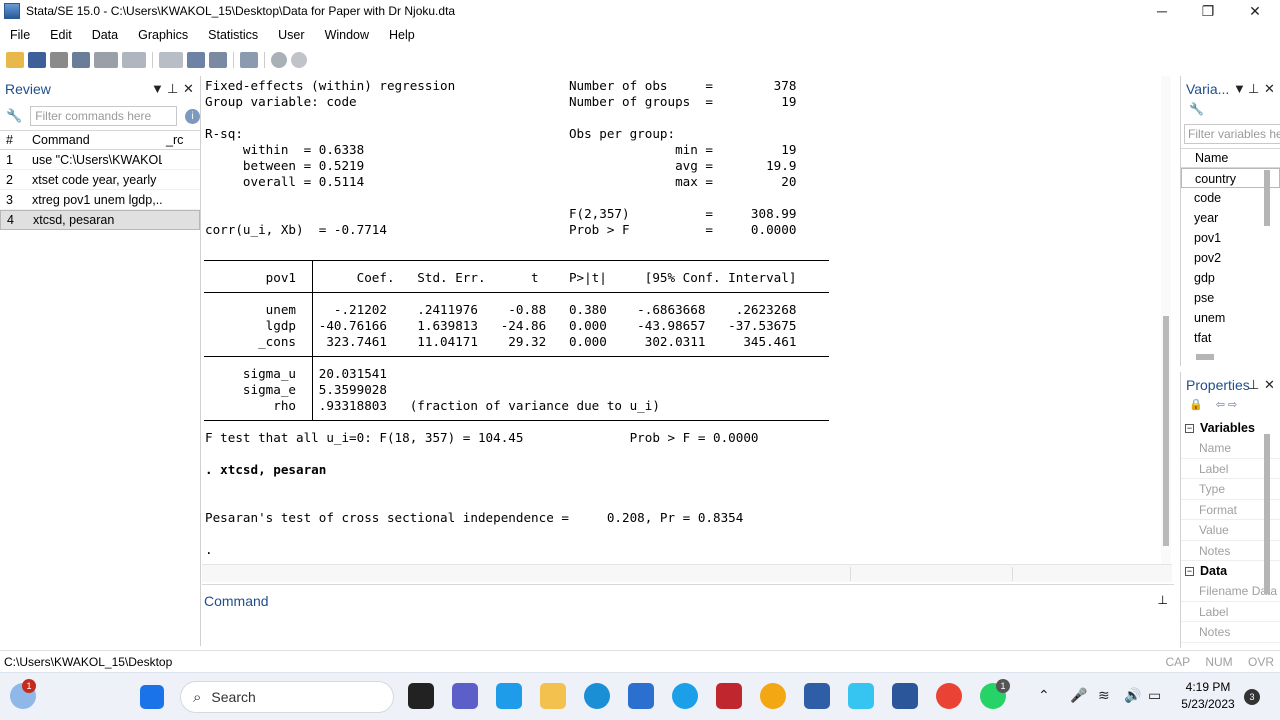  I want to click on column-num: #, so click(14, 140).